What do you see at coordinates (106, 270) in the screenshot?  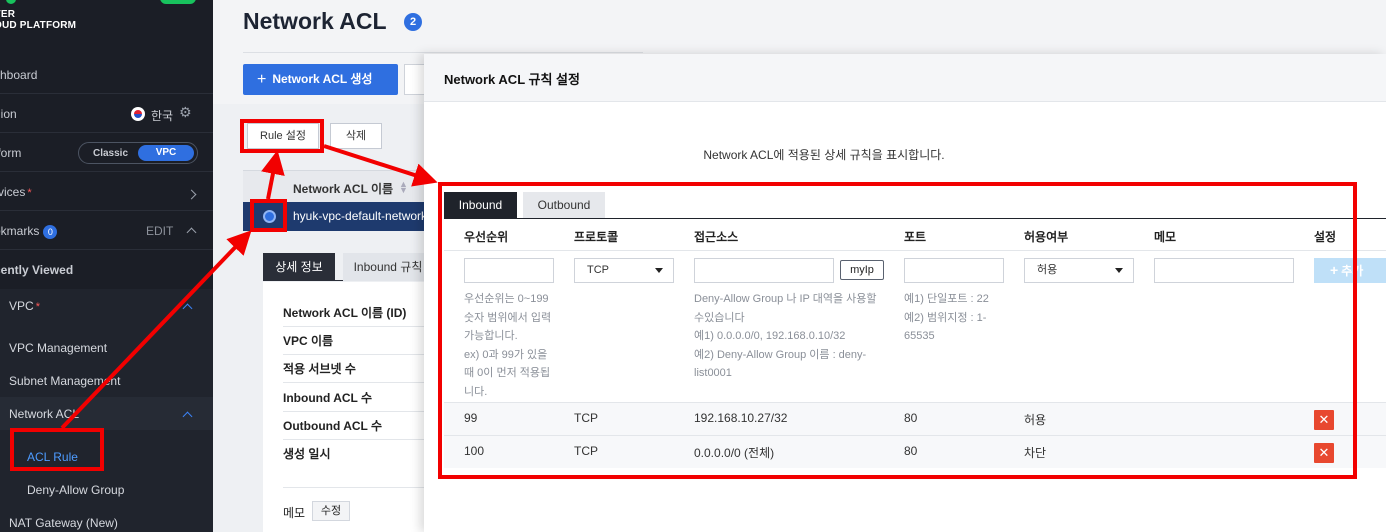 I see `sidebar-item-recently-viewed: cently Viewed` at bounding box center [106, 270].